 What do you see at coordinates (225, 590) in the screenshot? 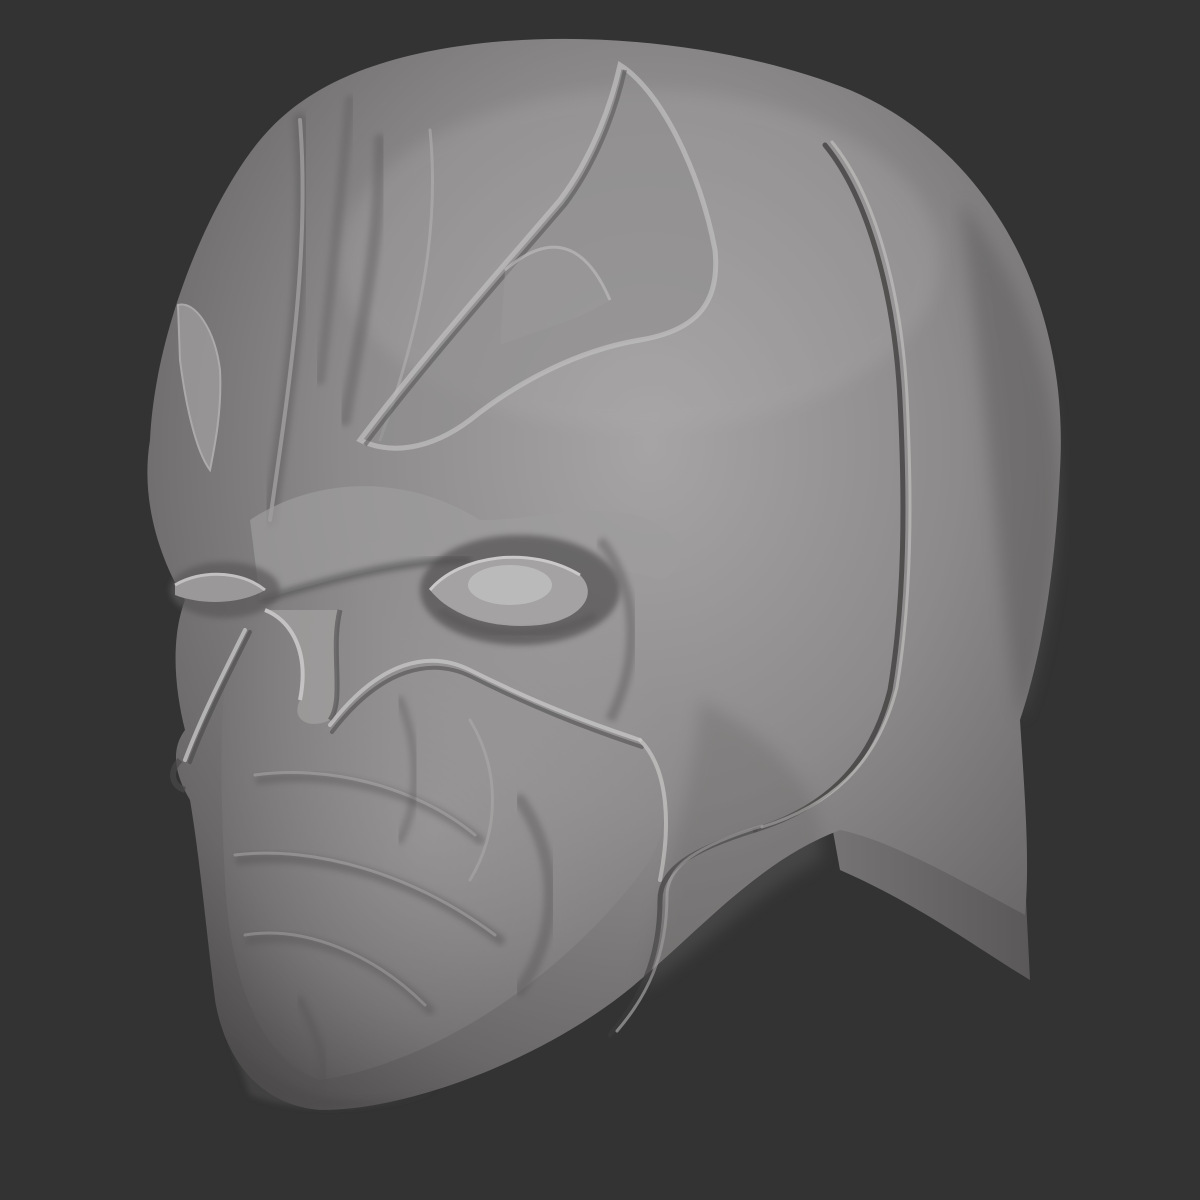
I see `left-eye` at bounding box center [225, 590].